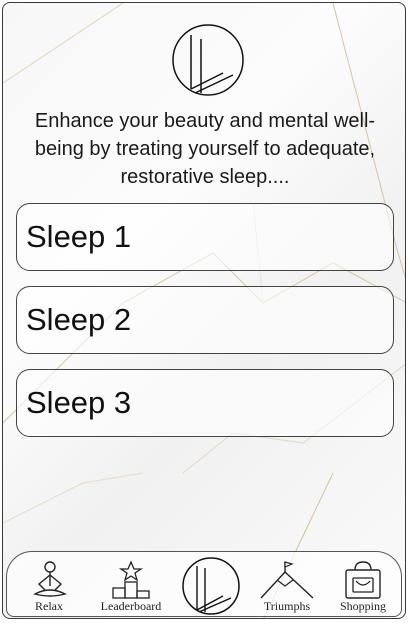  I want to click on shopping-bag-icon, so click(363, 580).